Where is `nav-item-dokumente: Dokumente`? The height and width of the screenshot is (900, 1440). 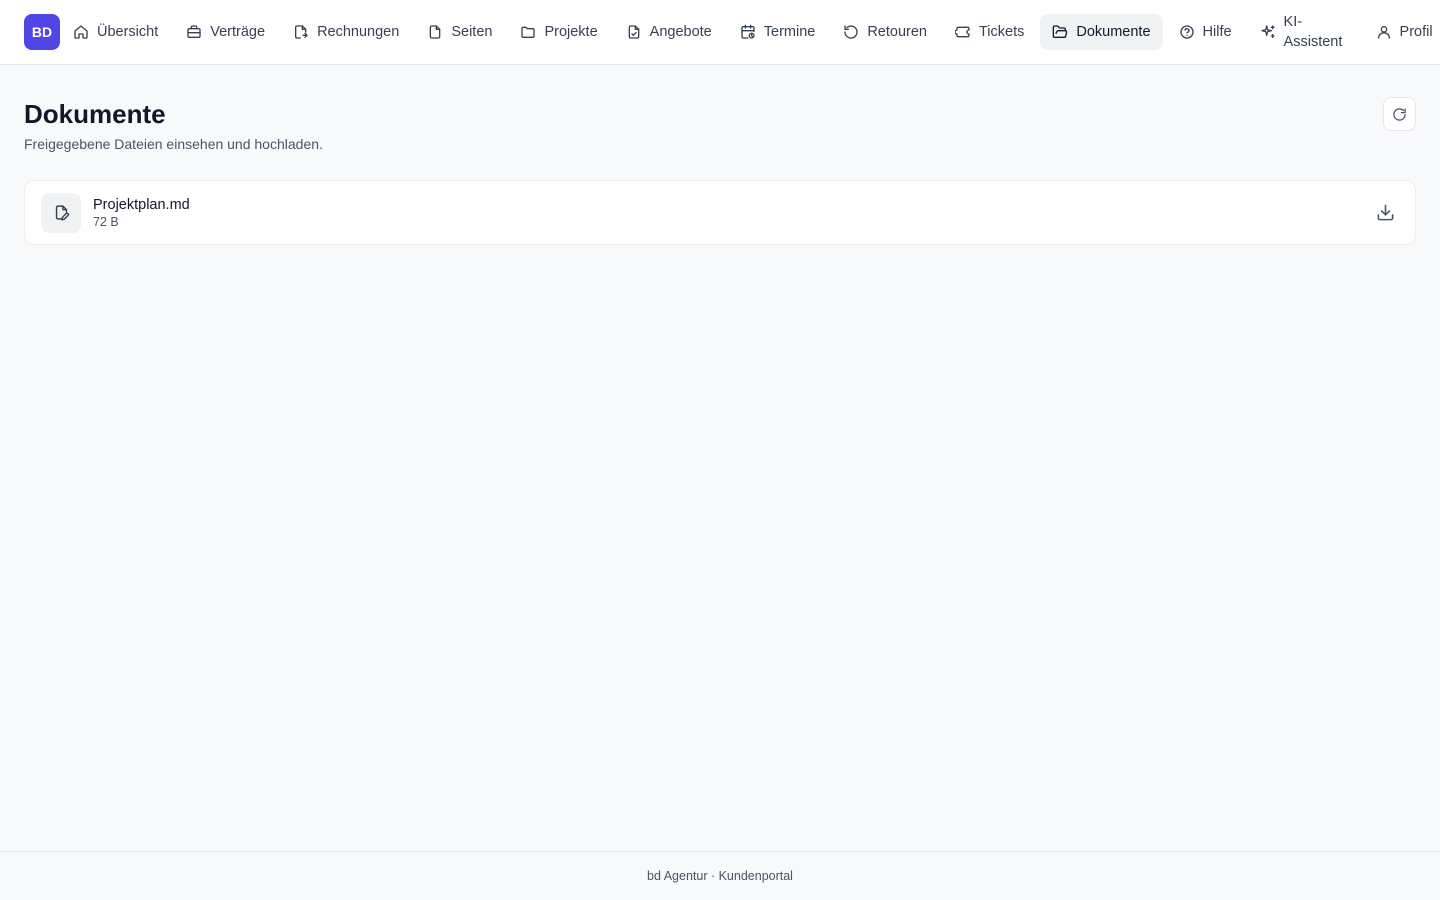
nav-item-dokumente: Dokumente is located at coordinates (1101, 32).